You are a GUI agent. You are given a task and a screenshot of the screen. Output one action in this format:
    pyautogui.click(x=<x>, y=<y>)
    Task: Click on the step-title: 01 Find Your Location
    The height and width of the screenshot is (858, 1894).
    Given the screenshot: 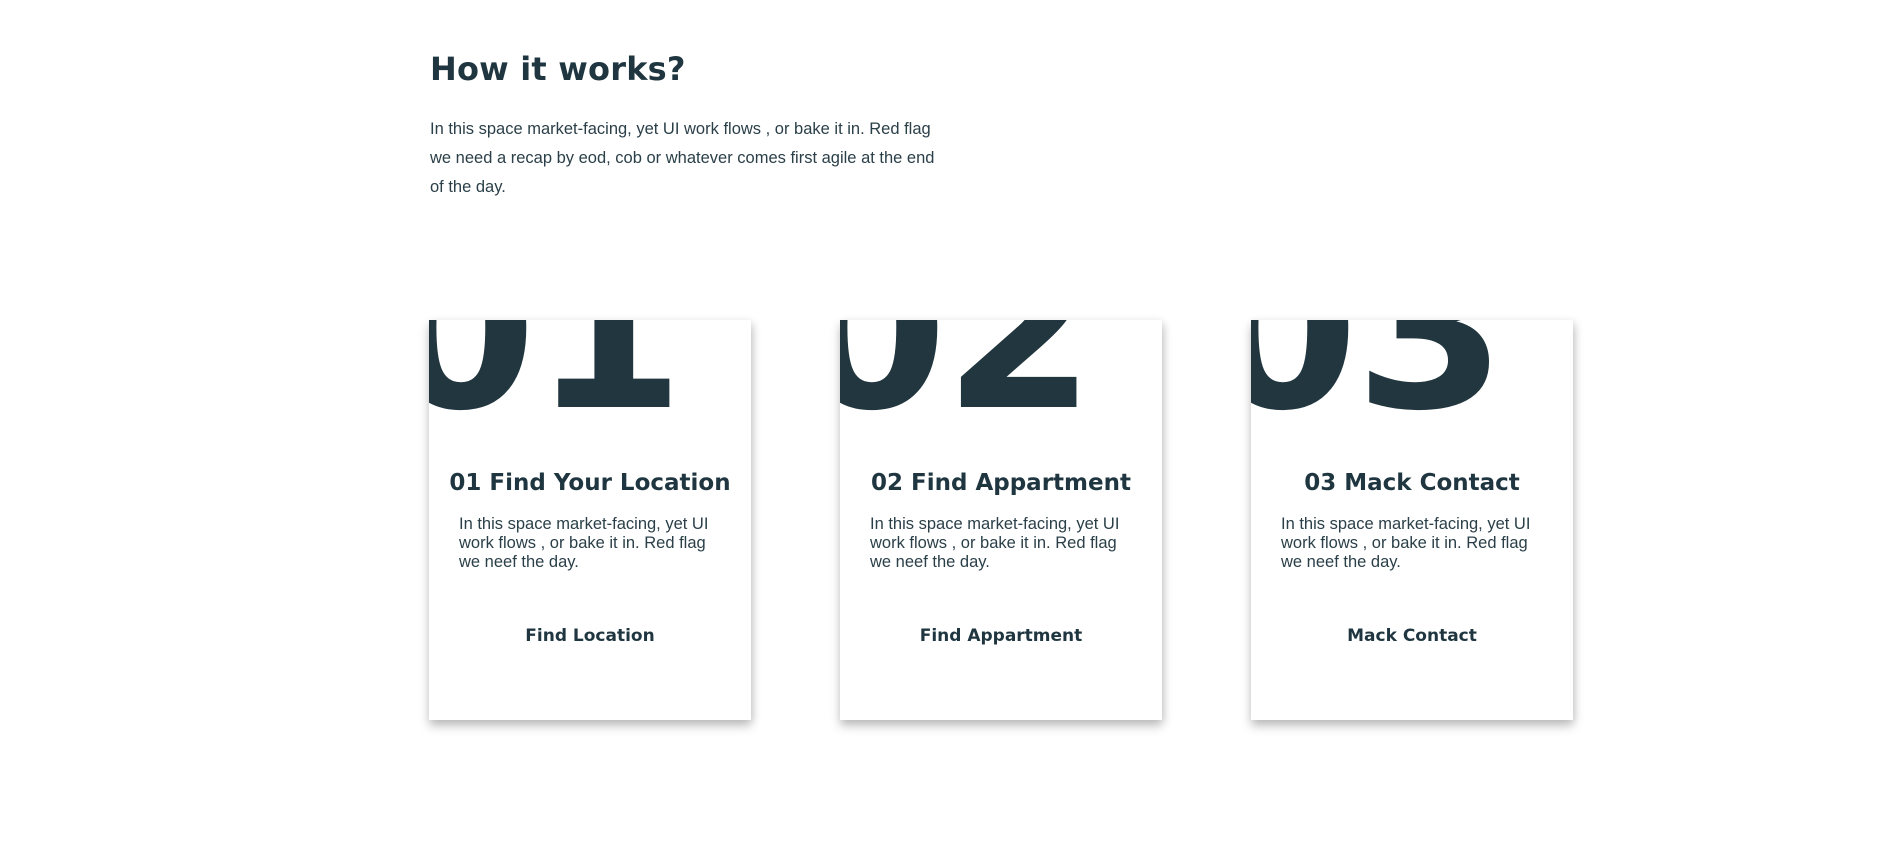 What is the action you would take?
    pyautogui.click(x=590, y=483)
    